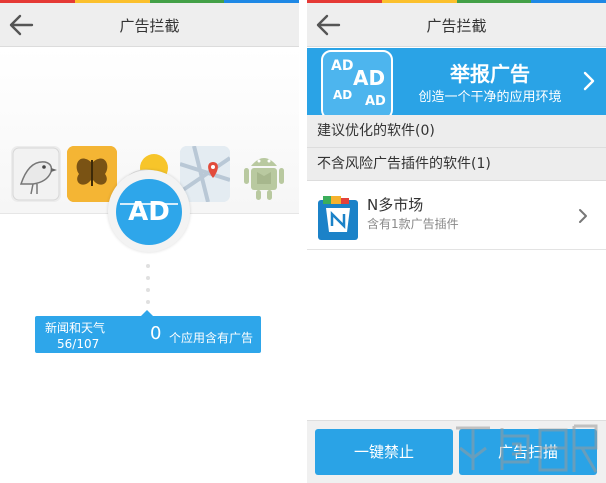 The width and height of the screenshot is (606, 483). I want to click on progress-dots, so click(148, 288).